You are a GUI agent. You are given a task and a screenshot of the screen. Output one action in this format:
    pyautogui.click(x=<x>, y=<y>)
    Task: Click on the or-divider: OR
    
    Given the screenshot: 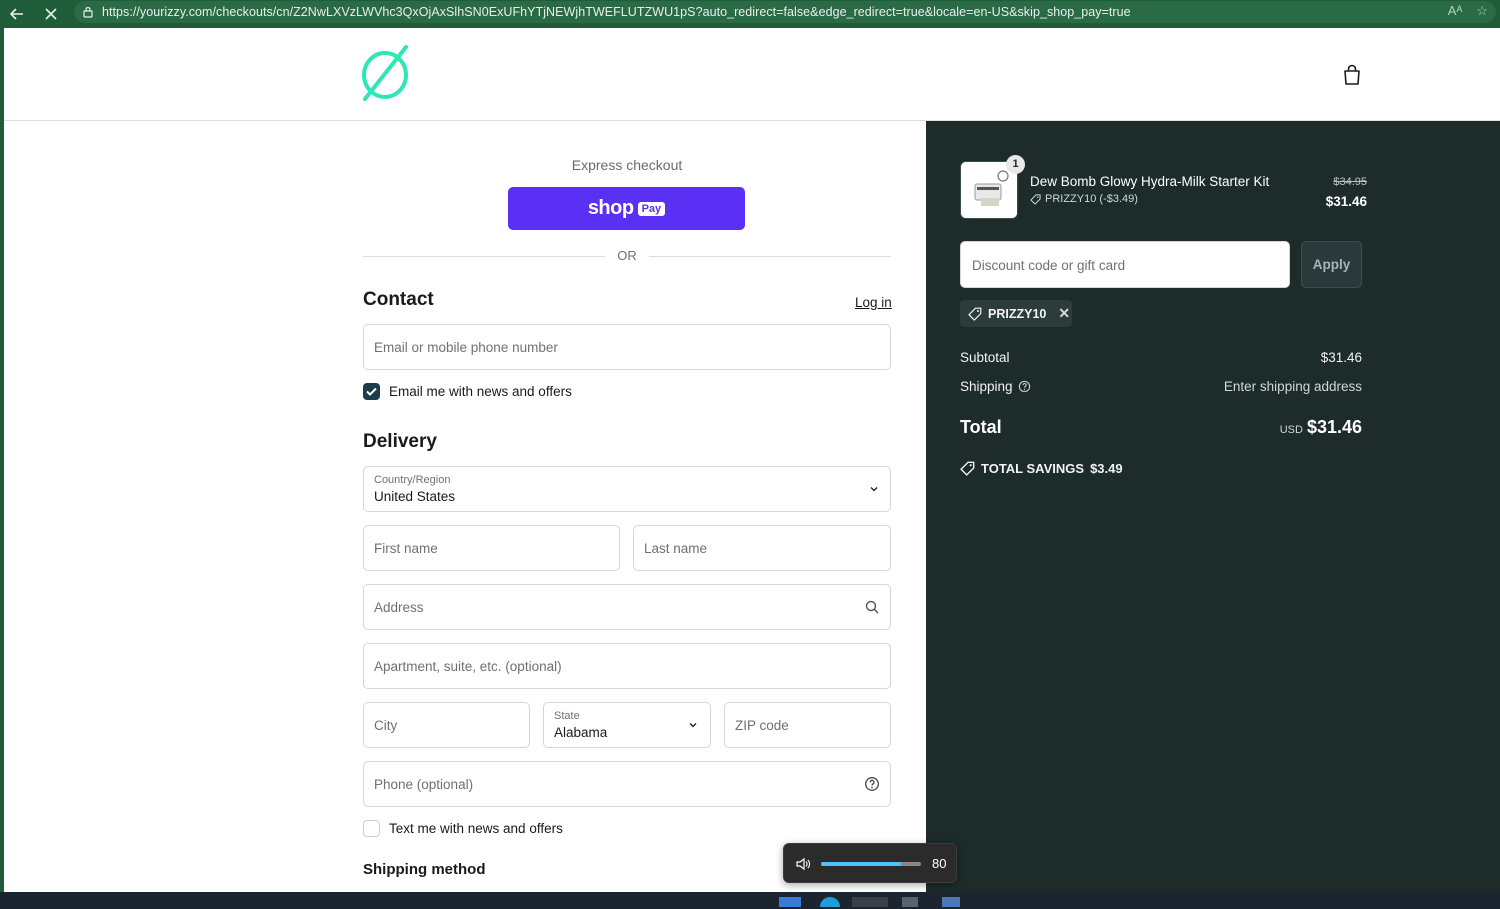 What is the action you would take?
    pyautogui.click(x=627, y=256)
    